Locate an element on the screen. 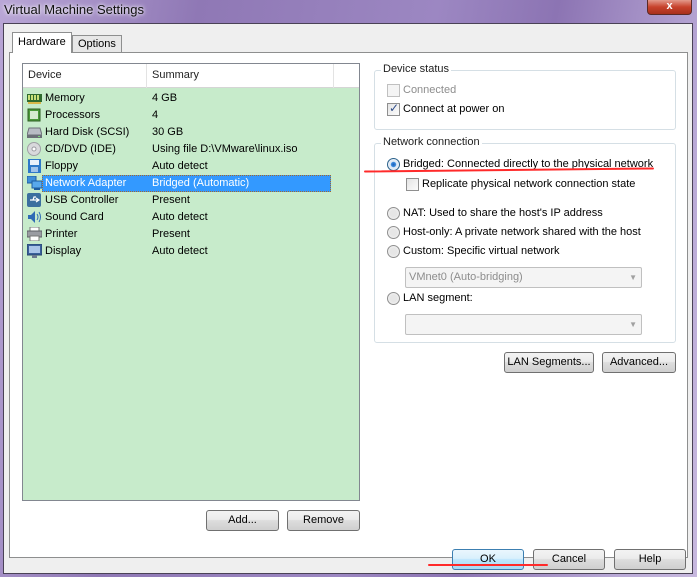 The width and height of the screenshot is (697, 577). connected-label: Connected is located at coordinates (430, 90).